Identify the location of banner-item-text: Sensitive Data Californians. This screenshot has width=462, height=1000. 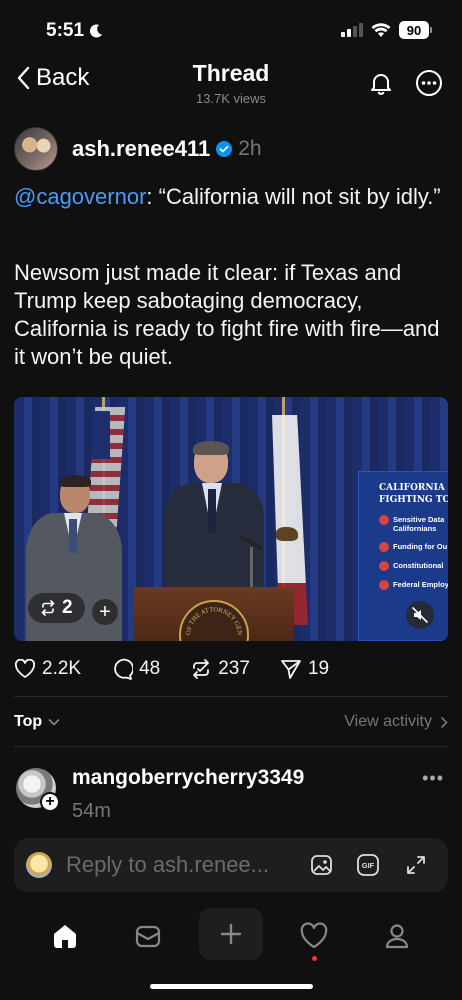
(418, 524).